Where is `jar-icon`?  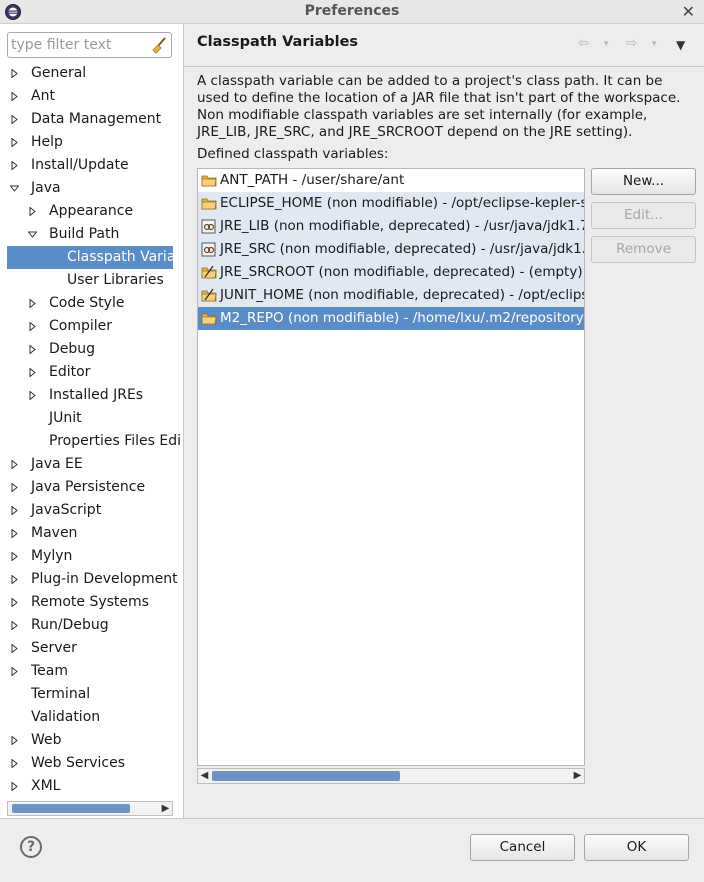 jar-icon is located at coordinates (208, 249).